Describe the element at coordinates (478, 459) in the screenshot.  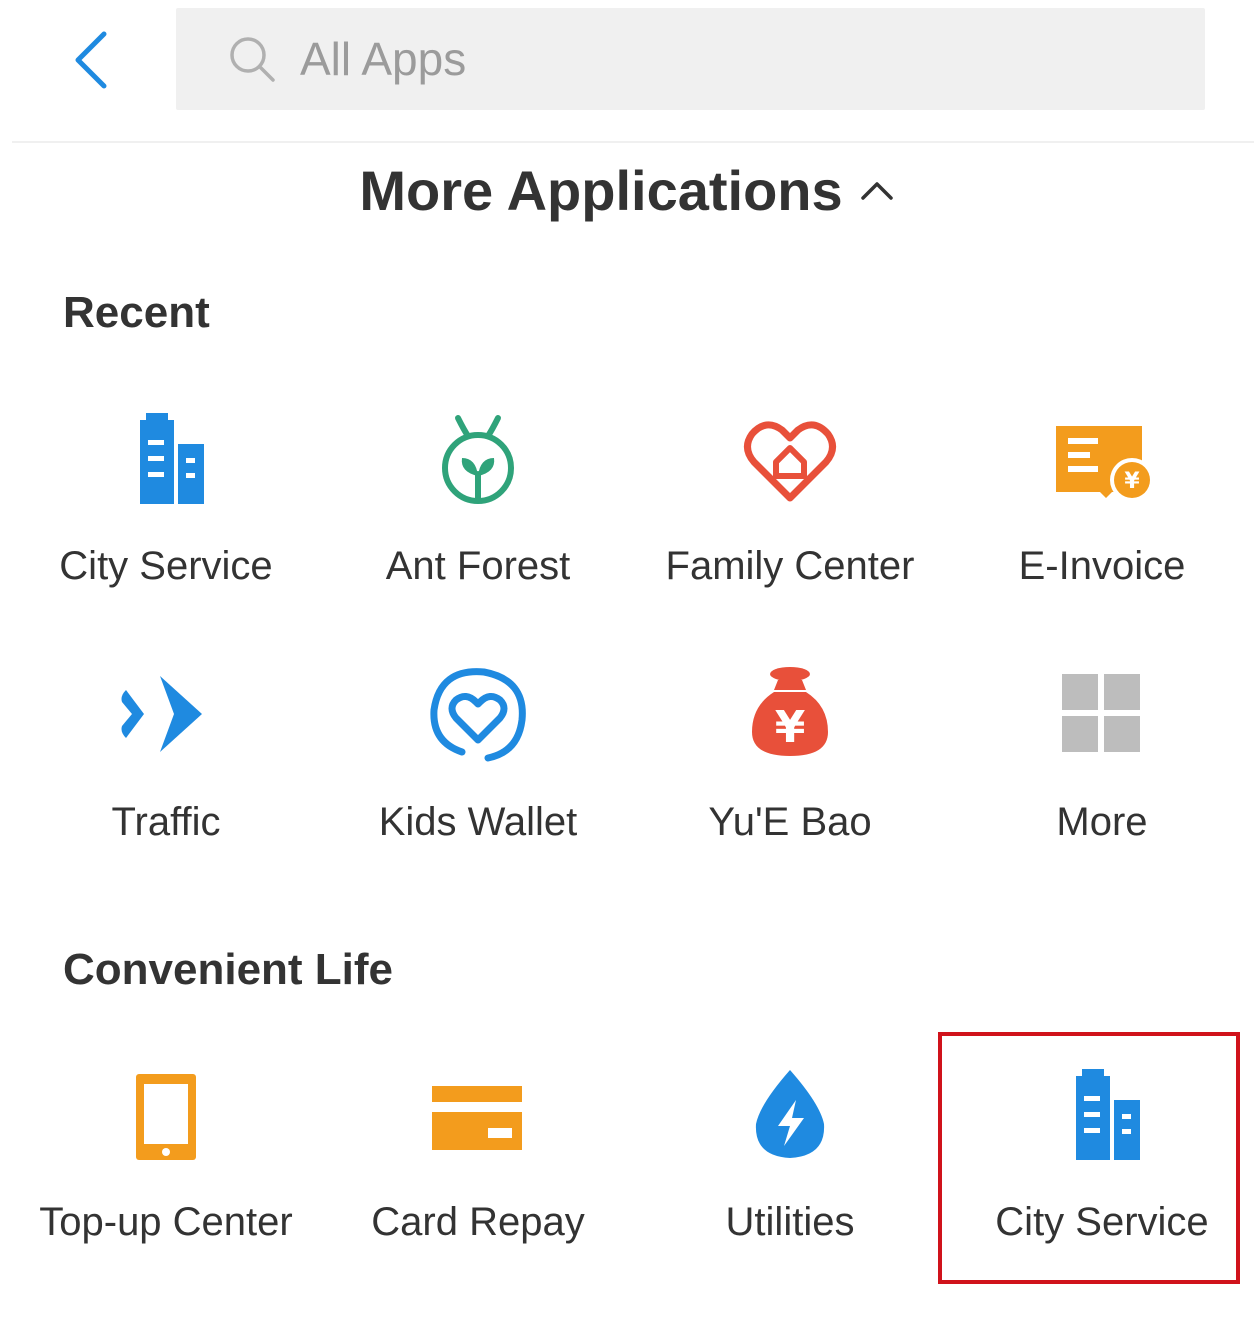
I see `sprout-icon` at that location.